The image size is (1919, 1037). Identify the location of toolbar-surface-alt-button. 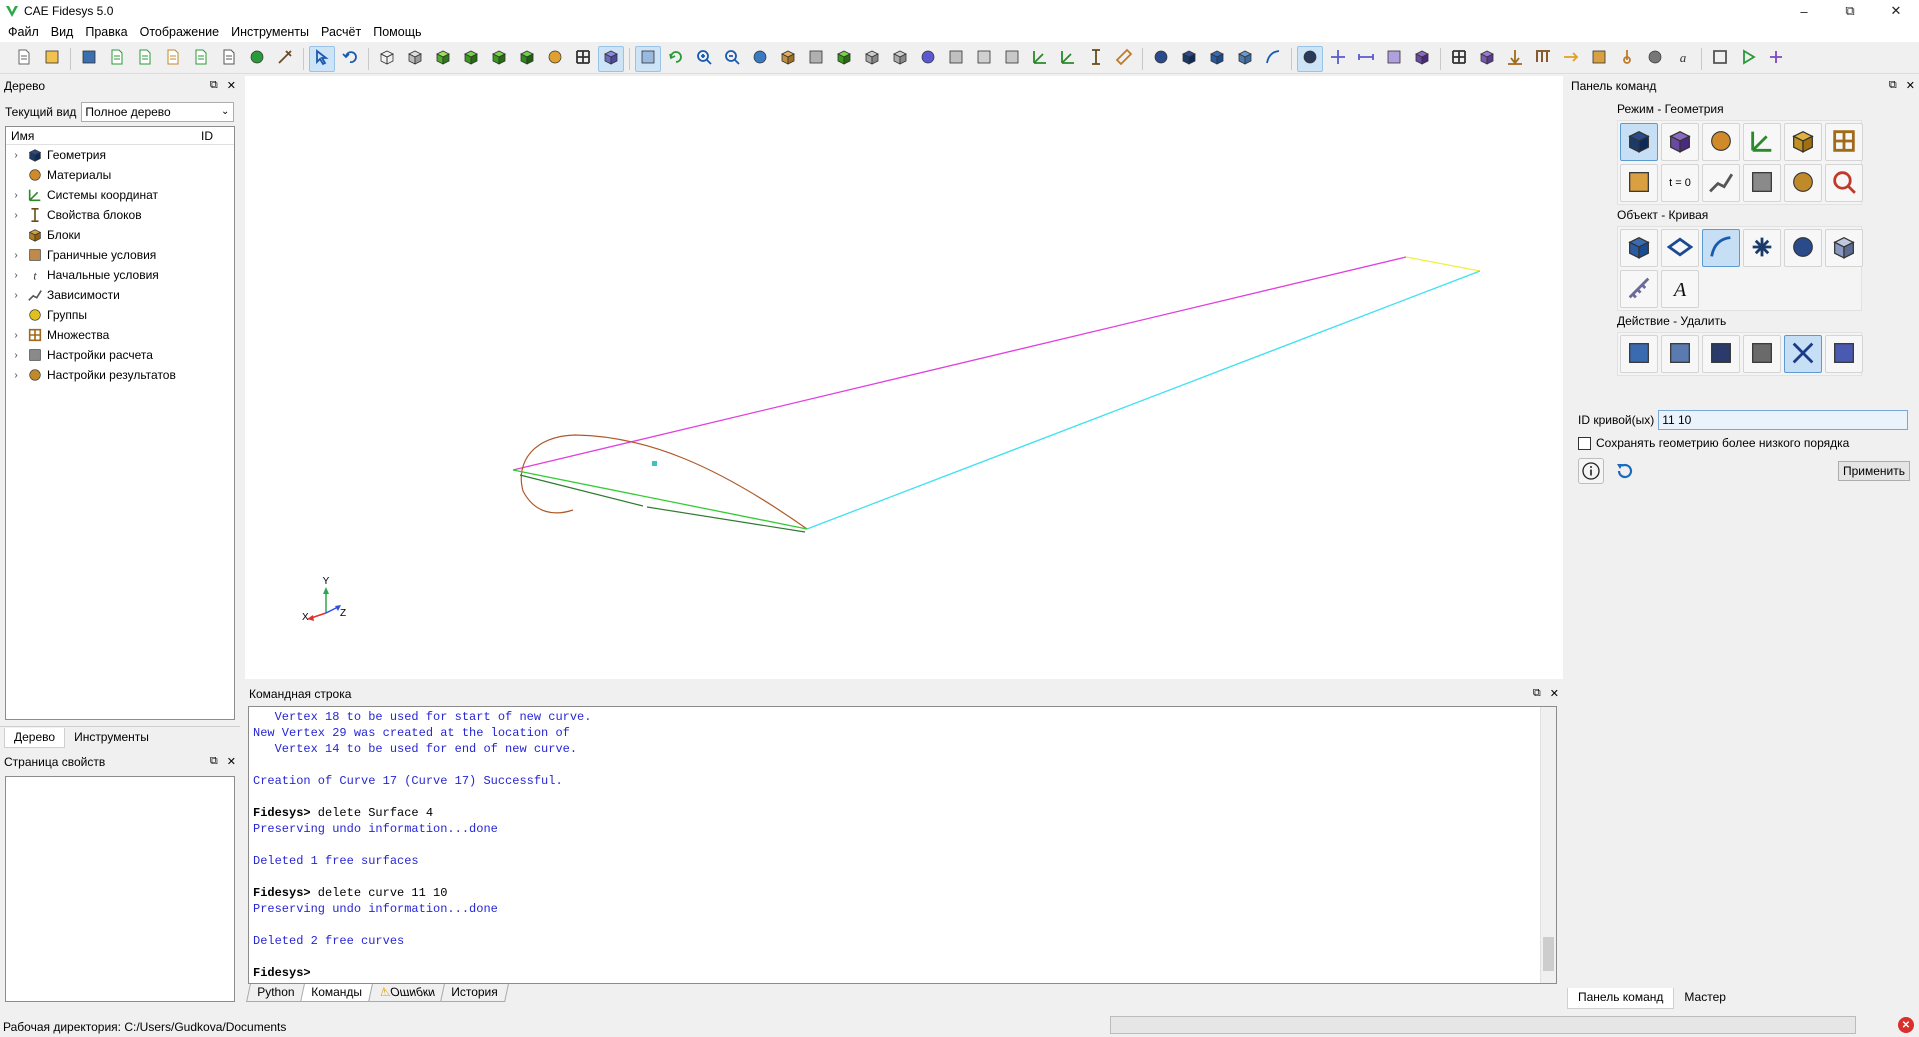
(1245, 59).